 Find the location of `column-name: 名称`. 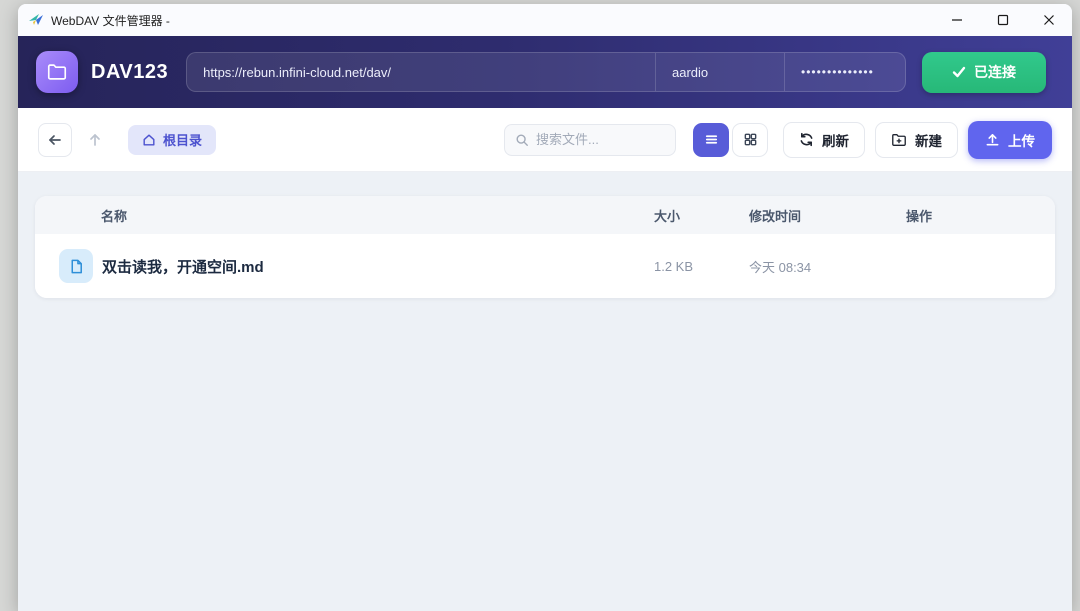

column-name: 名称 is located at coordinates (114, 216).